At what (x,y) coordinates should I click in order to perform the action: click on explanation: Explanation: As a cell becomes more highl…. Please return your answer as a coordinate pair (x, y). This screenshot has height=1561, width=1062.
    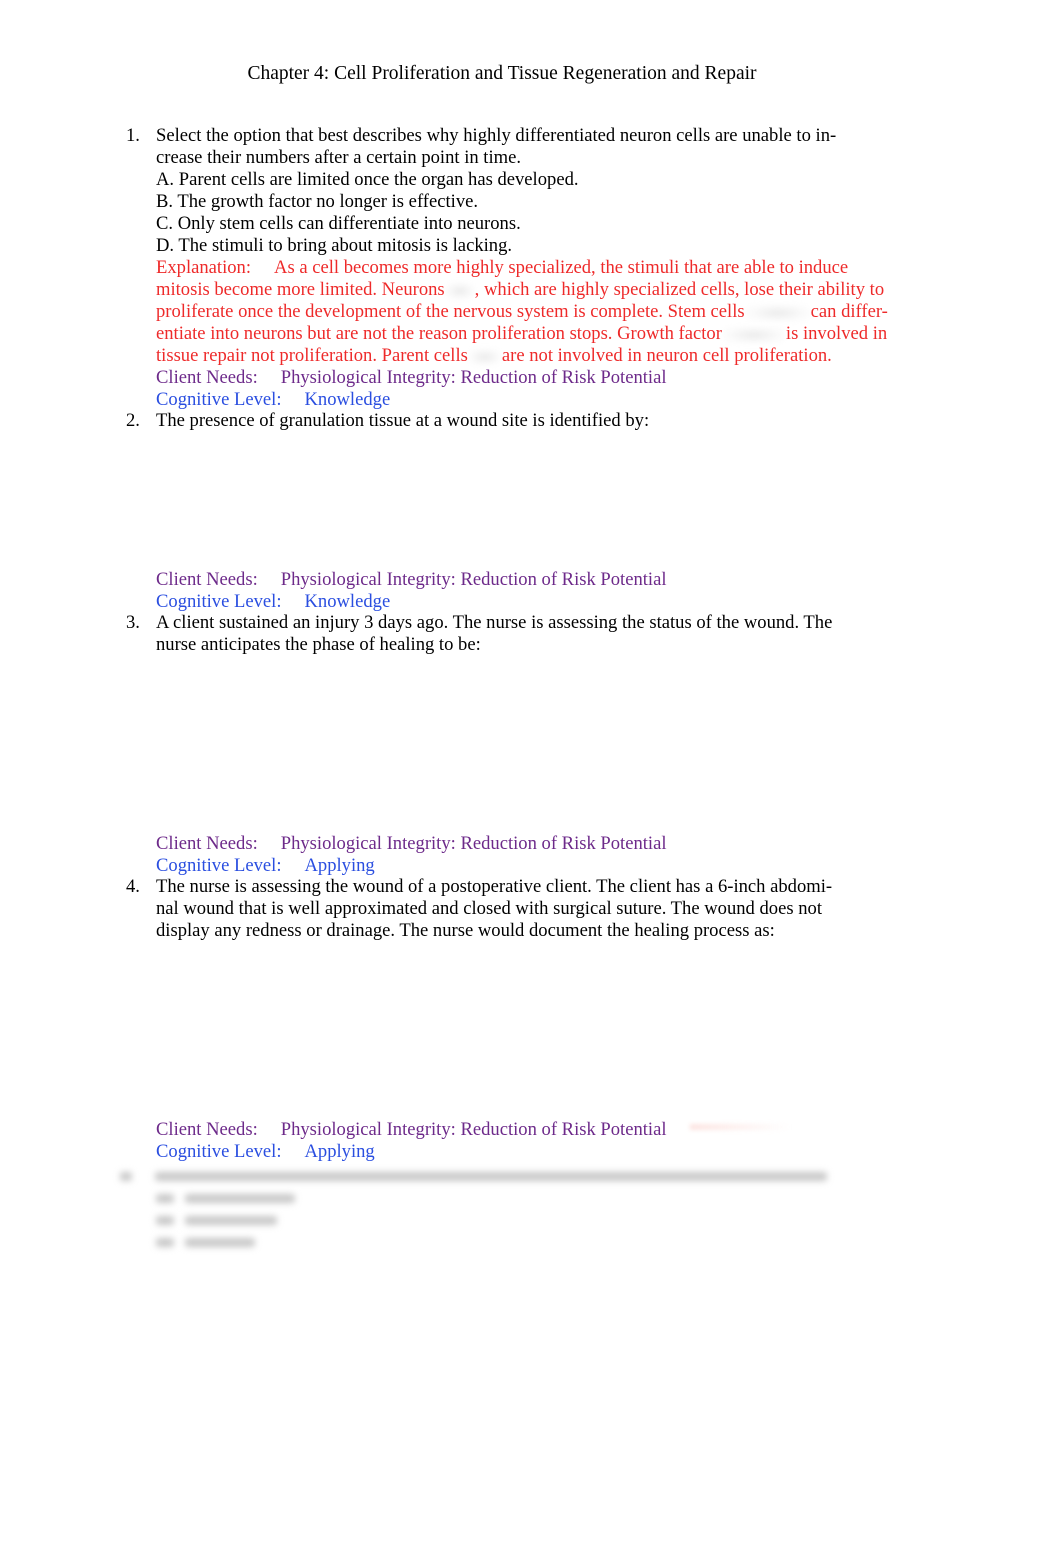
    Looking at the image, I should click on (541, 312).